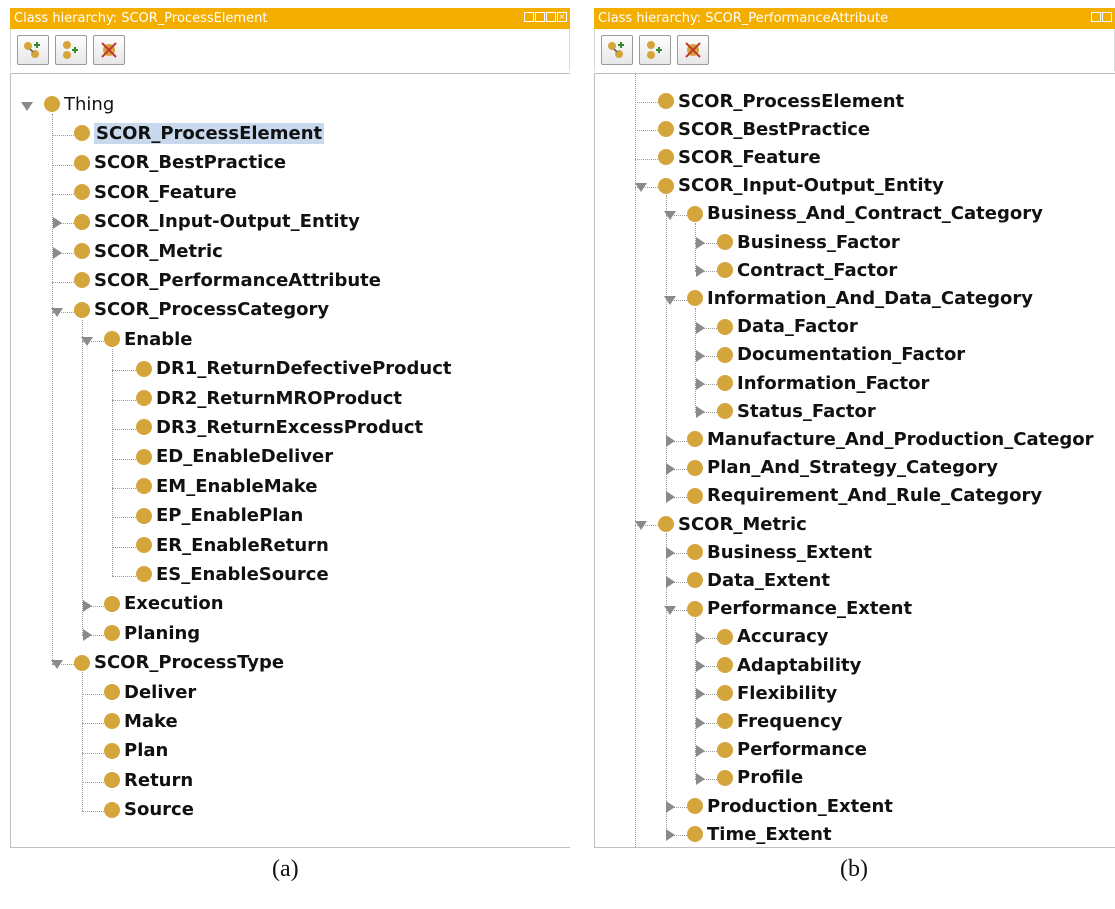 Image resolution: width=1115 pixels, height=909 pixels. I want to click on class-node: Business_Factor, so click(808, 242).